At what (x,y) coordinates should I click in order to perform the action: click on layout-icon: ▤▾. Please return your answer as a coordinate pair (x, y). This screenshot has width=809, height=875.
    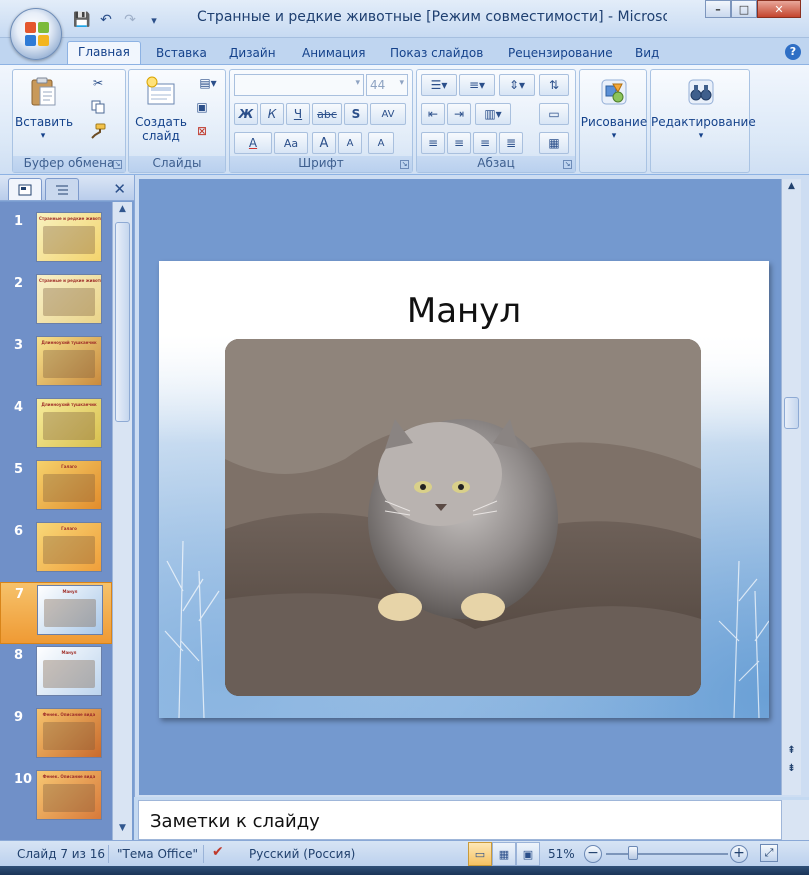
    Looking at the image, I should click on (208, 83).